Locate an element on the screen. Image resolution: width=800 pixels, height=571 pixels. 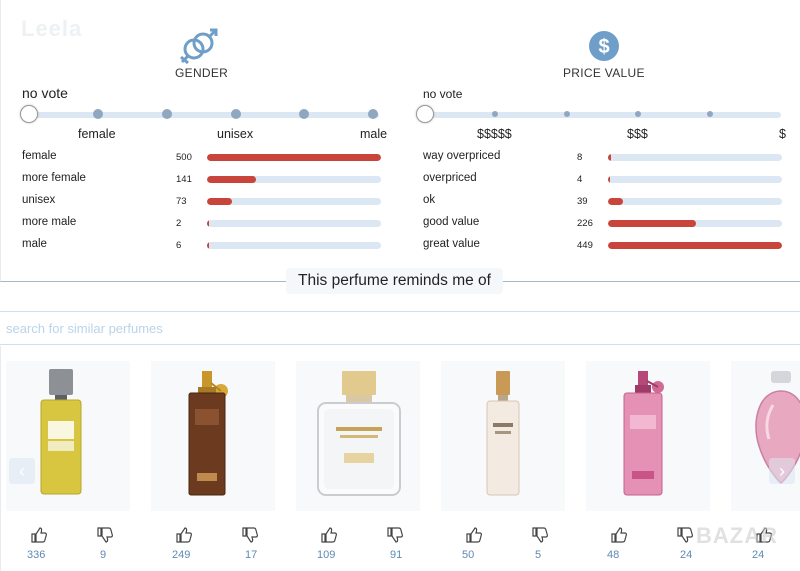
price-vote-row: good value 226 is located at coordinates (608, 224).